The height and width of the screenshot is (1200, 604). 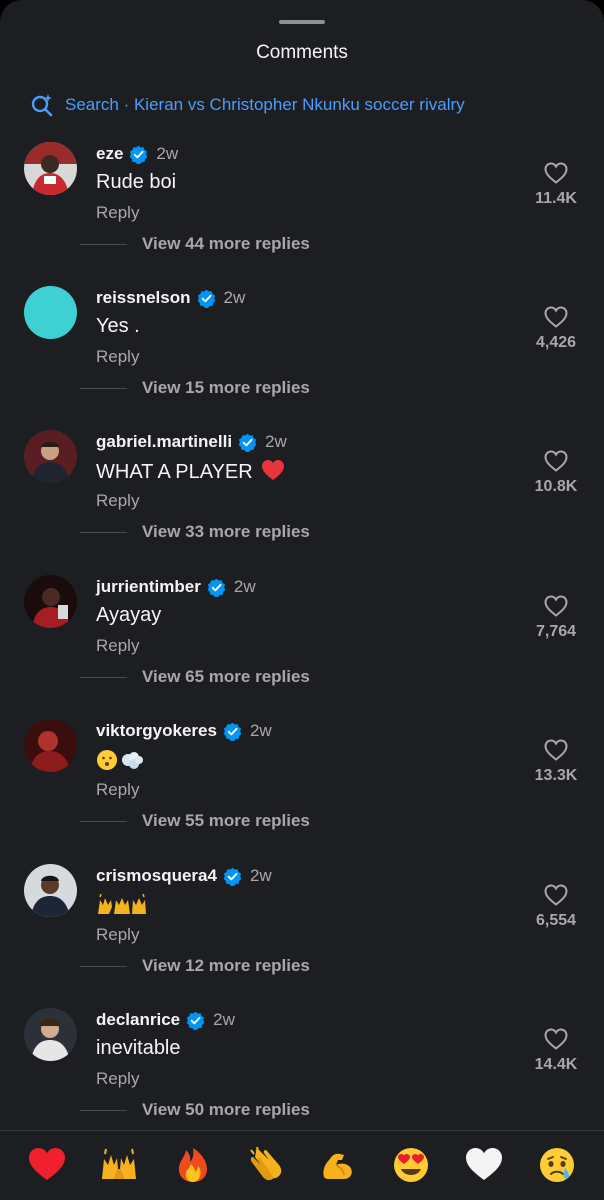 What do you see at coordinates (129, 615) in the screenshot?
I see `comment-text: Ayayay` at bounding box center [129, 615].